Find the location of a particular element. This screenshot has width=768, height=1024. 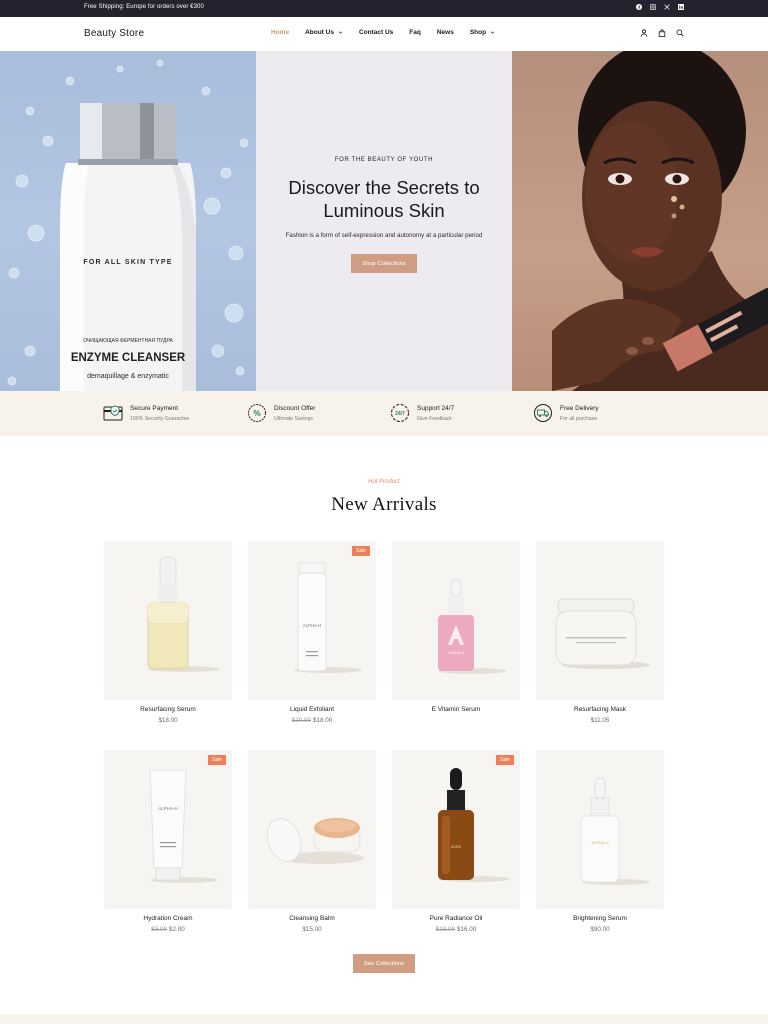

feature-discount-offer: % Discount Offer Ultimate Savings is located at coordinates (281, 413).